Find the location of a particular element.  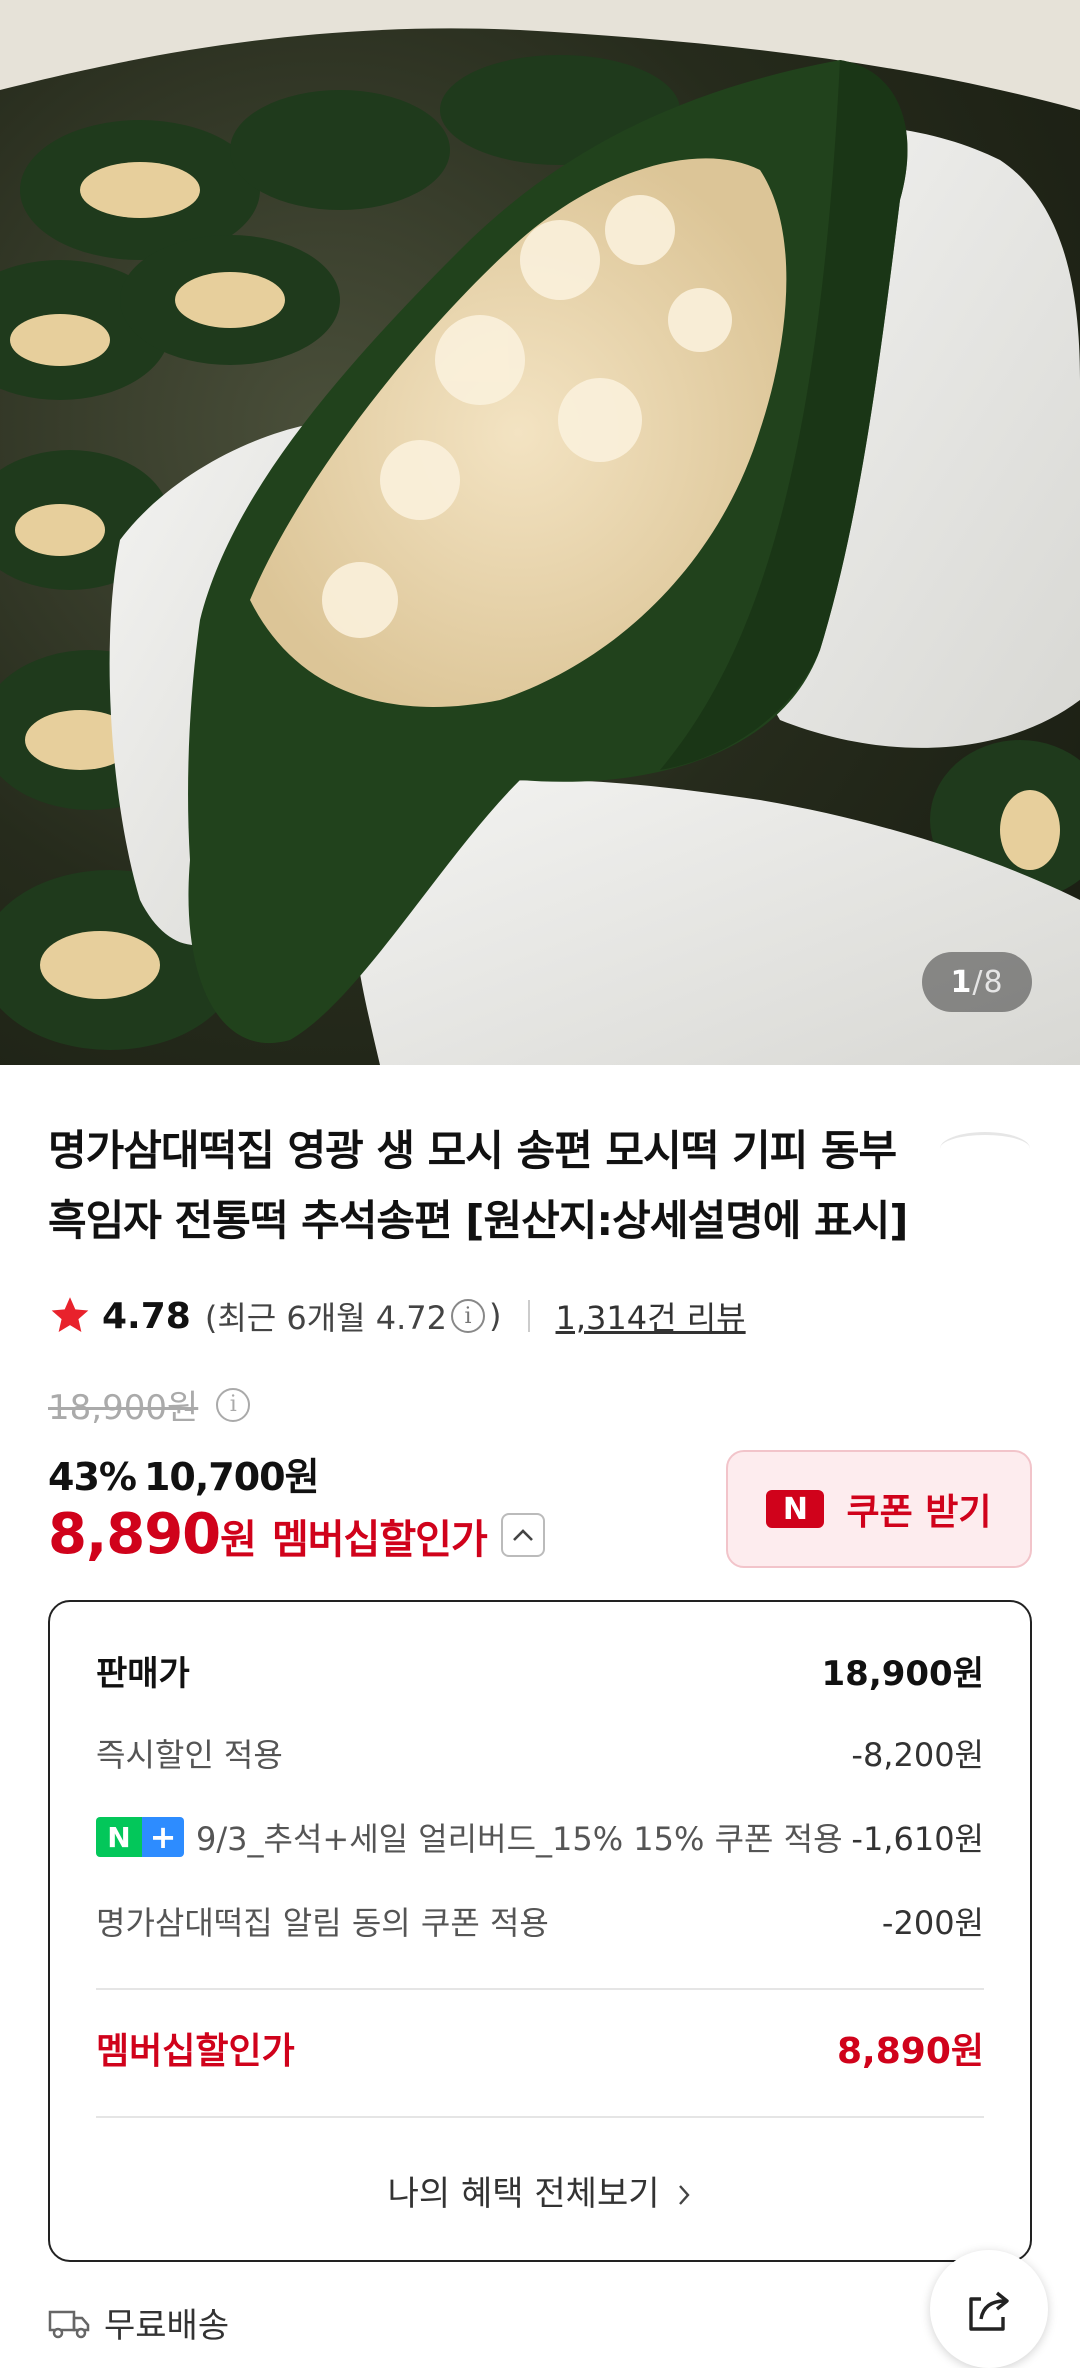

truck-icon is located at coordinates (69, 2324).